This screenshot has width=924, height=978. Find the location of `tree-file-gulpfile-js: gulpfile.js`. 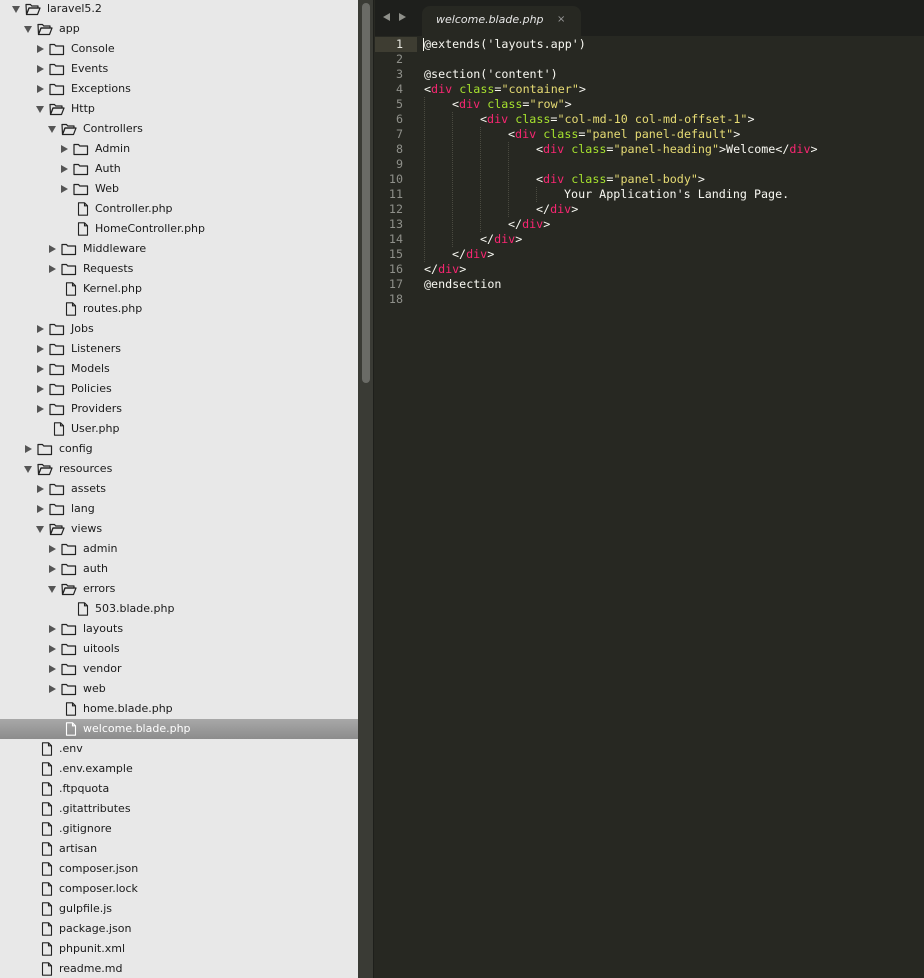

tree-file-gulpfile-js: gulpfile.js is located at coordinates (179, 909).